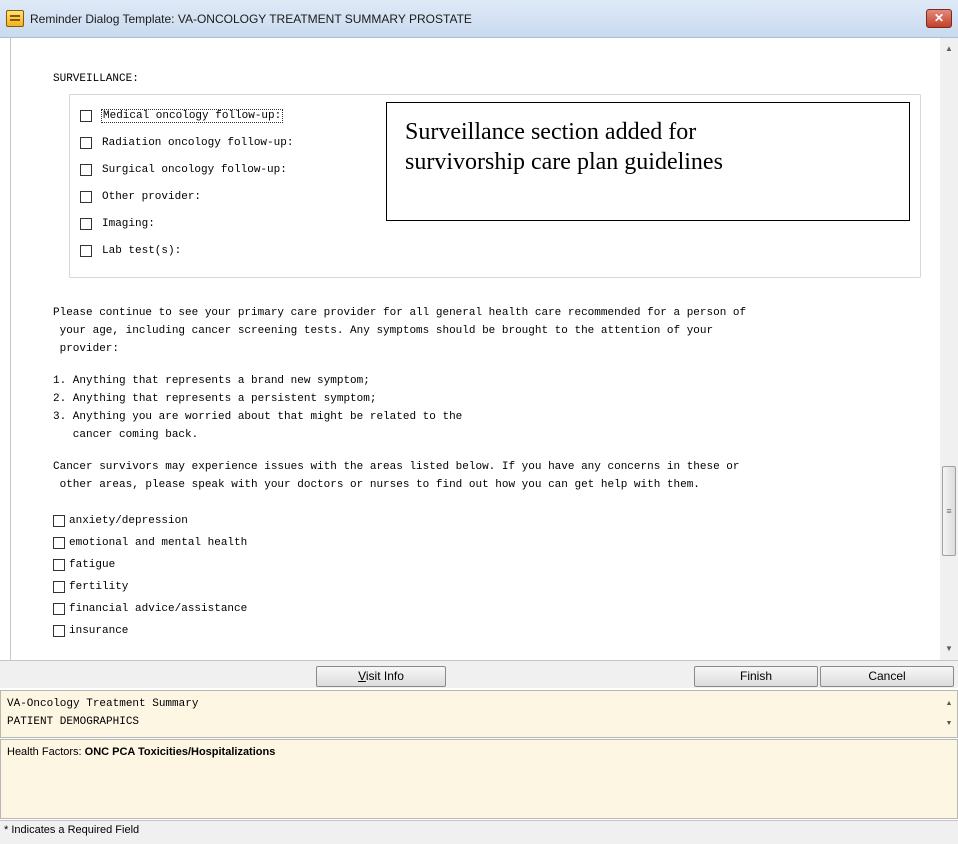  I want to click on visit-info-button: Visit Info, so click(381, 676).